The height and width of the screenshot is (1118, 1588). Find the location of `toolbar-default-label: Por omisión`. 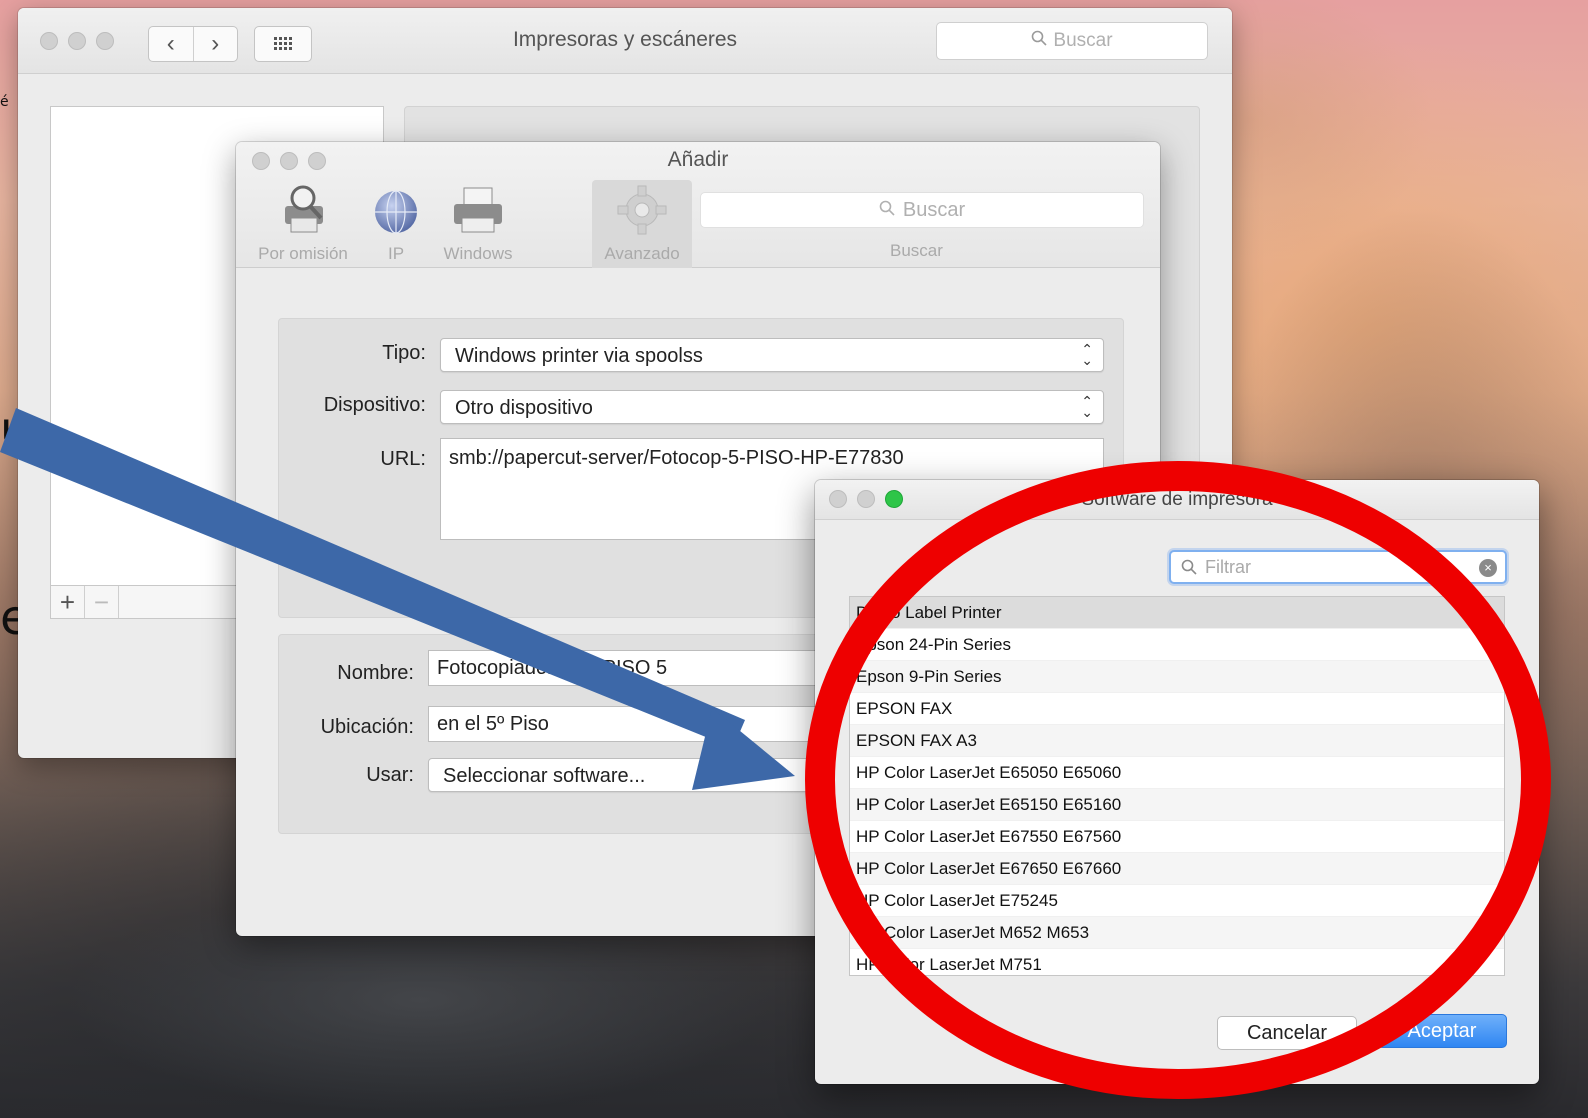

toolbar-default-label: Por omisión is located at coordinates (303, 253).